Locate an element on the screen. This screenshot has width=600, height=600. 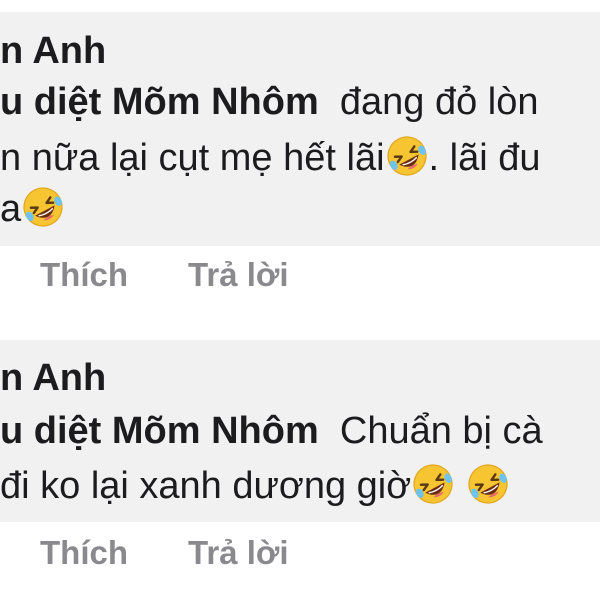
comment-text: đi ko lại xanh dương giờ is located at coordinates (206, 486).